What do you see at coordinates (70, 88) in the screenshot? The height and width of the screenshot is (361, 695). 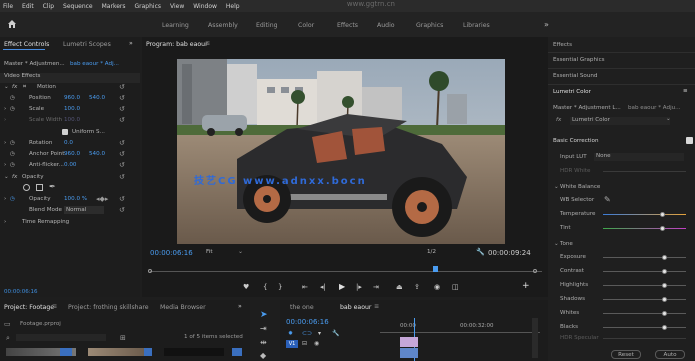 I see `motion-effect-row: ⌄ fx ⌗ Motion ↺` at bounding box center [70, 88].